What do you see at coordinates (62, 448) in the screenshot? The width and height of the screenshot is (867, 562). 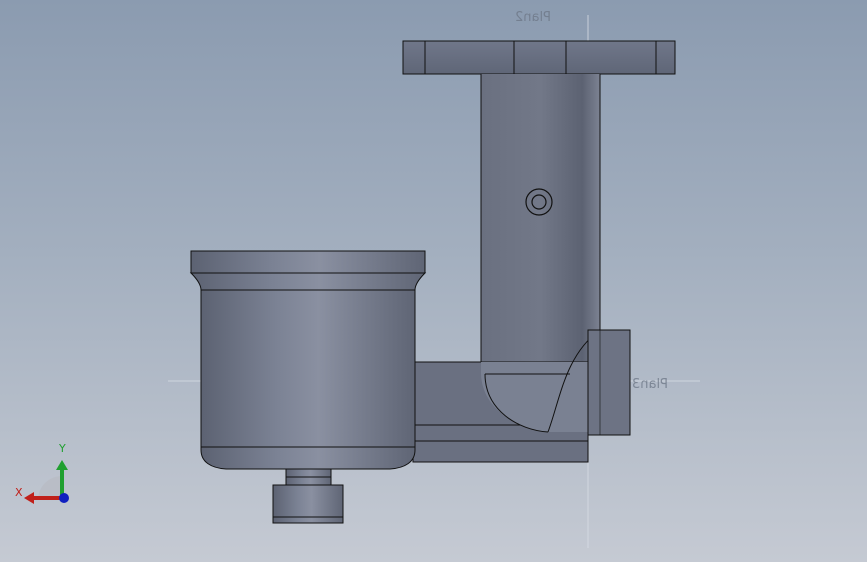 I see `triad-y-label: Y` at bounding box center [62, 448].